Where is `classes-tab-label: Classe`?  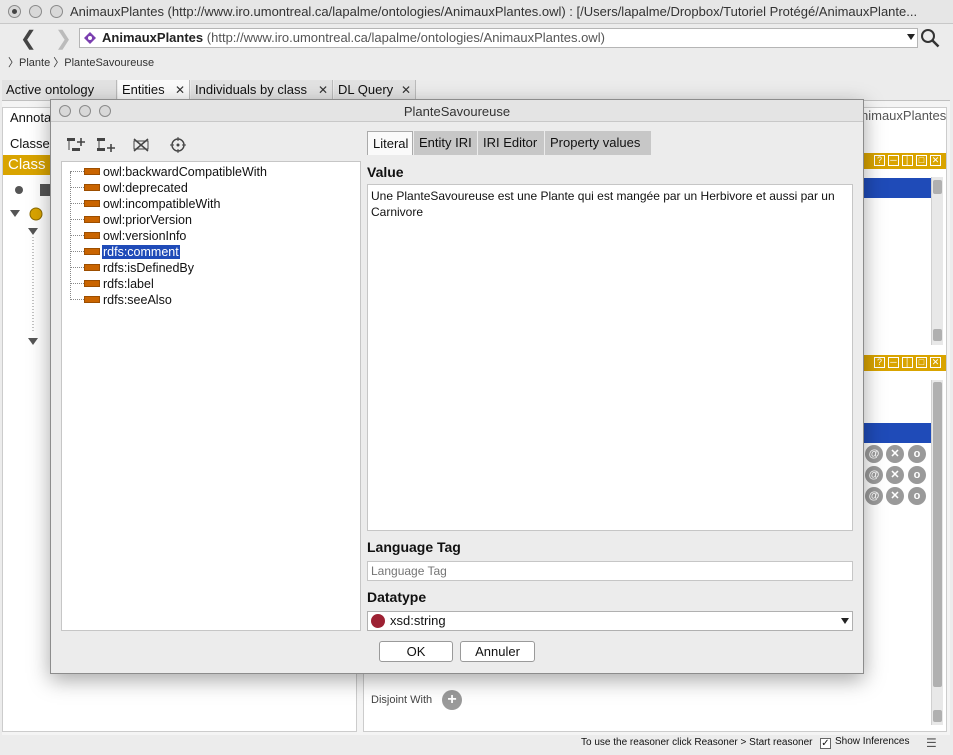
classes-tab-label: Classe is located at coordinates (30, 143).